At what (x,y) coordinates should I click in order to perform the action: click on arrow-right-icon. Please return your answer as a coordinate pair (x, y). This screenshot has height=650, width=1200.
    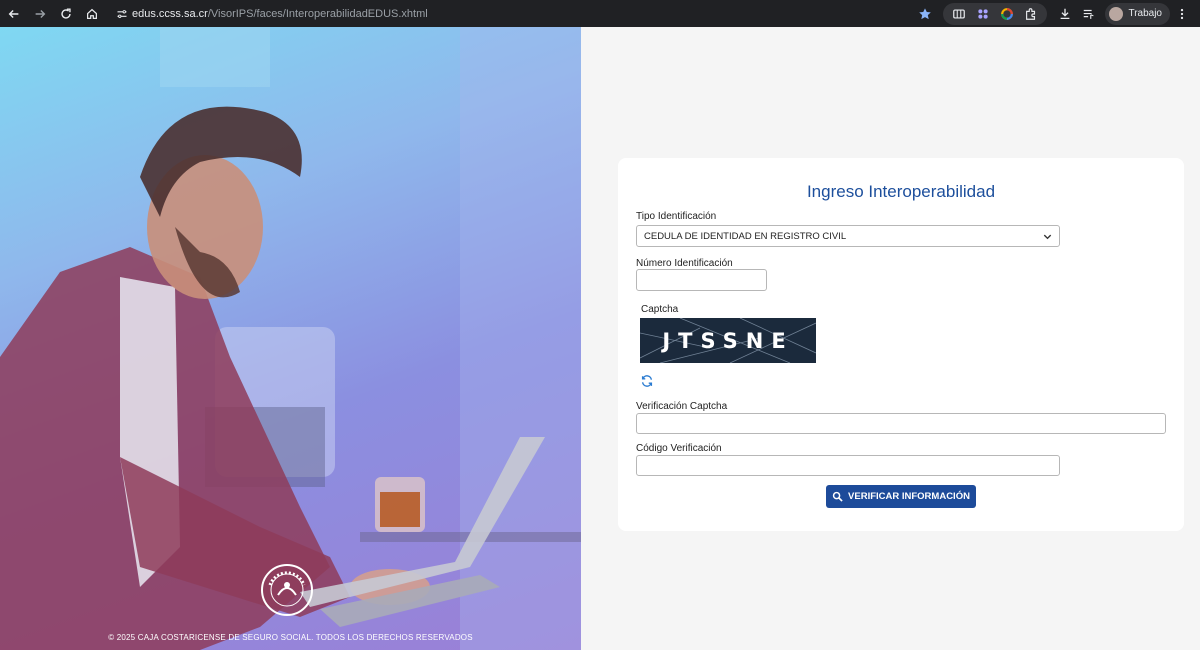
    Looking at the image, I should click on (40, 13).